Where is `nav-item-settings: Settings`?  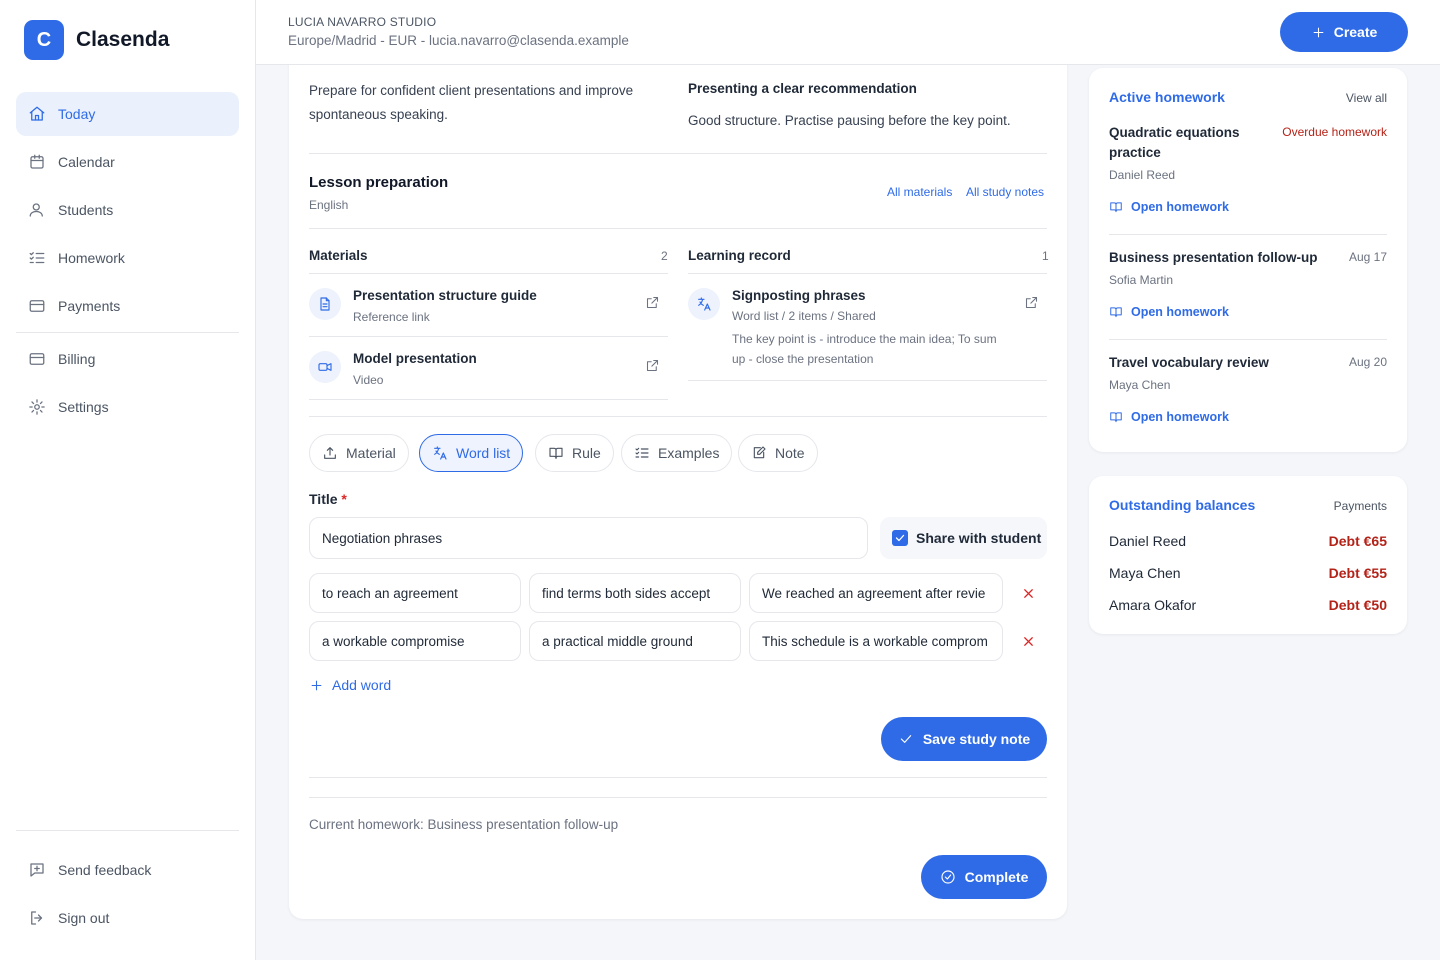
nav-item-settings: Settings is located at coordinates (127, 407).